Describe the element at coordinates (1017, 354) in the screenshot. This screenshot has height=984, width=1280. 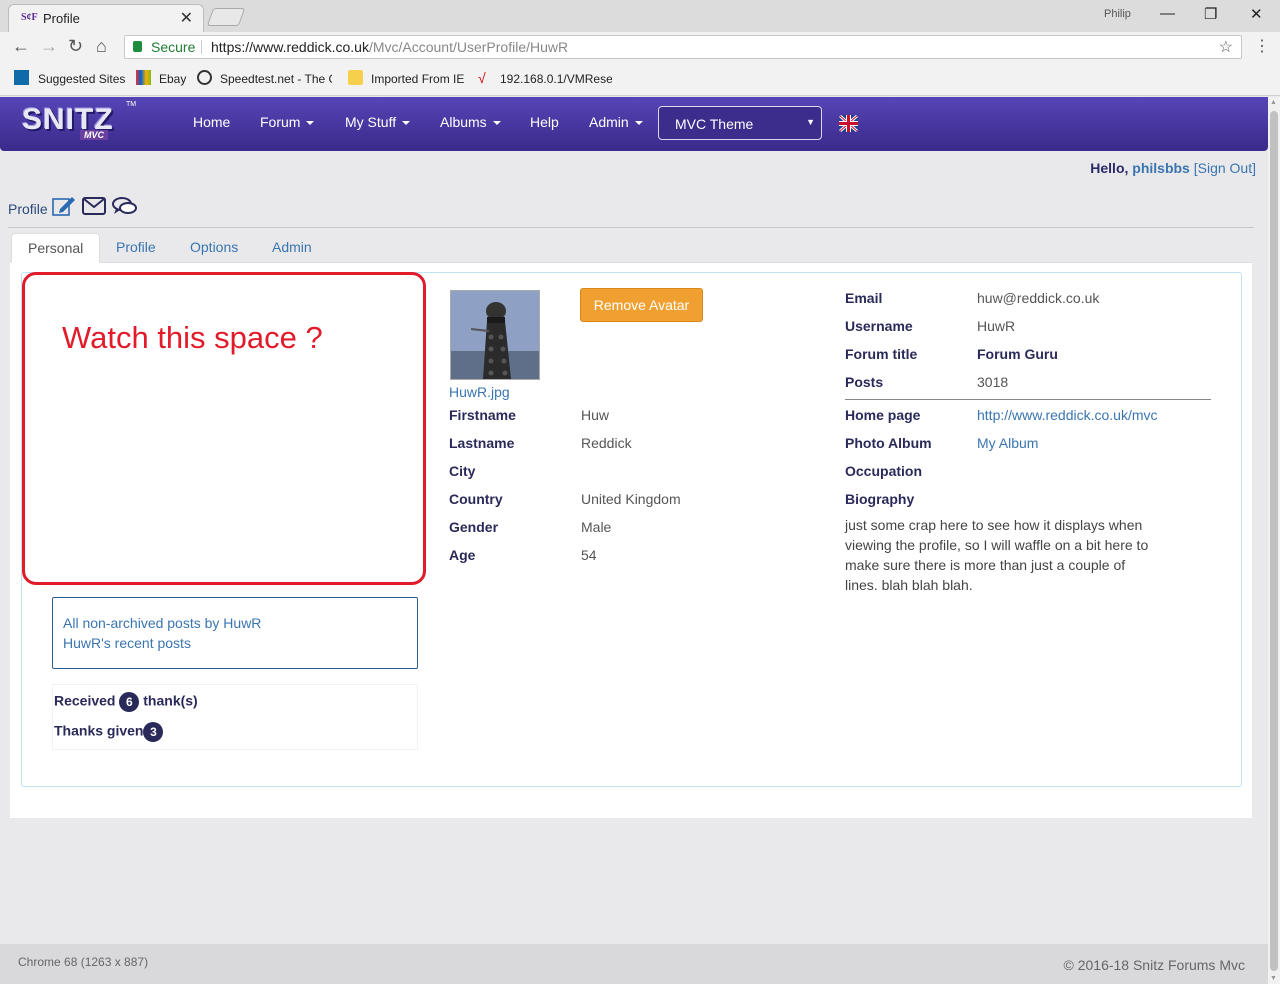
I see `field-value: Forum Guru` at that location.